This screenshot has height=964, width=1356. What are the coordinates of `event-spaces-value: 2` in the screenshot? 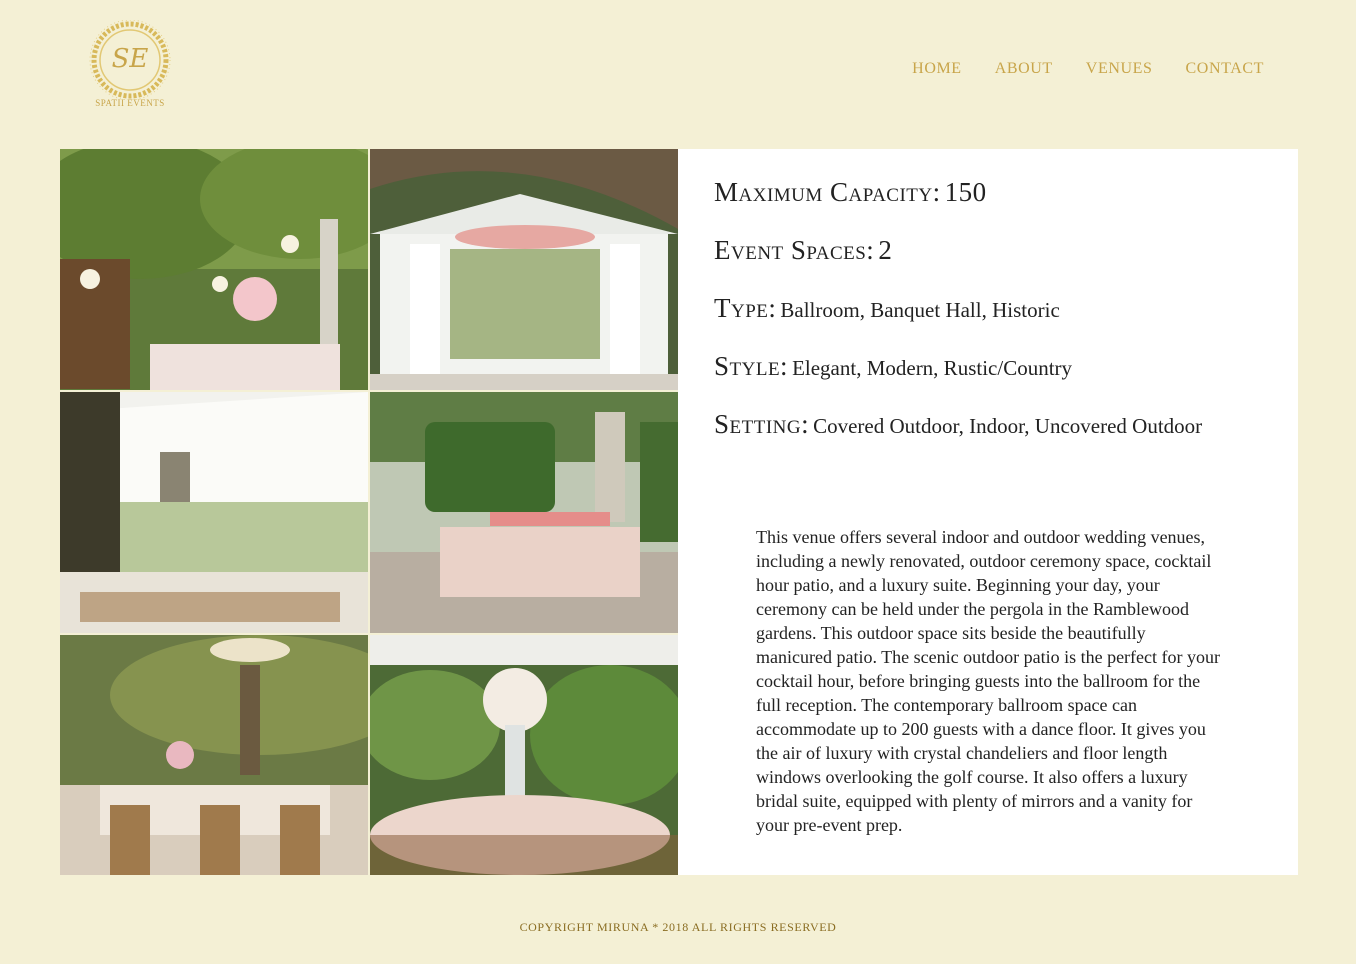 It's located at (885, 250).